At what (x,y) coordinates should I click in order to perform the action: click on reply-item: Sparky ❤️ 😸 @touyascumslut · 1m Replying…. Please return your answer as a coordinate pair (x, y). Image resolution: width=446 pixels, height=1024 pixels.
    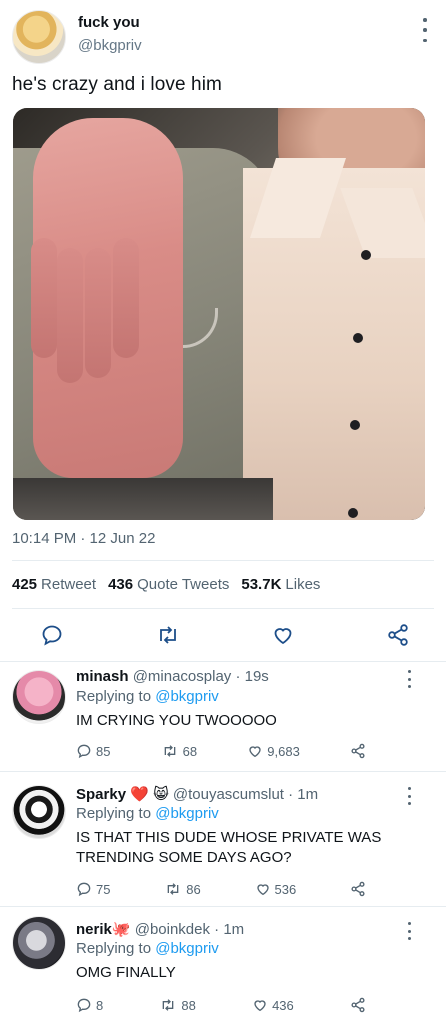
    Looking at the image, I should click on (223, 845).